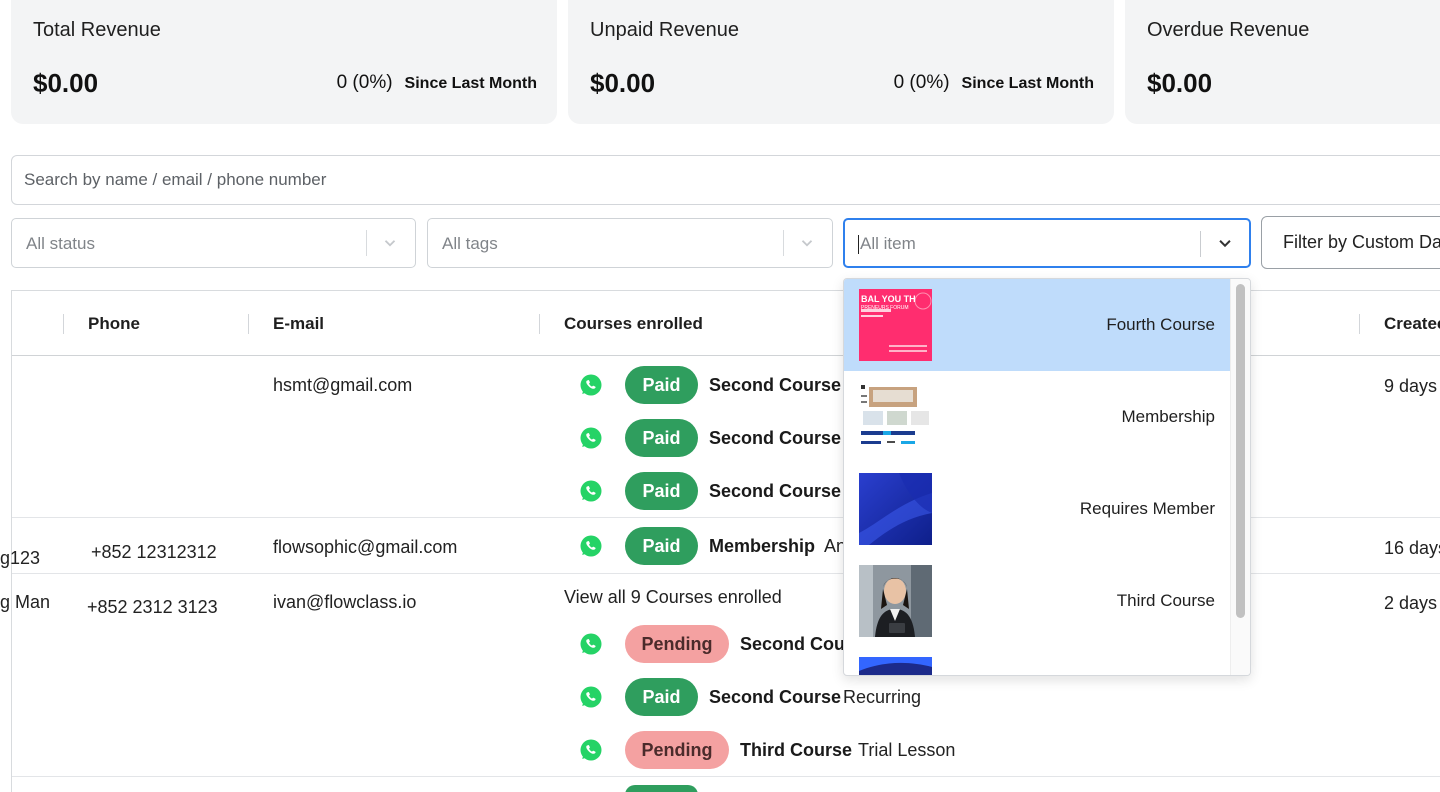 This screenshot has height=792, width=1440. Describe the element at coordinates (97, 30) in the screenshot. I see `card-title: Total Revenue` at that location.